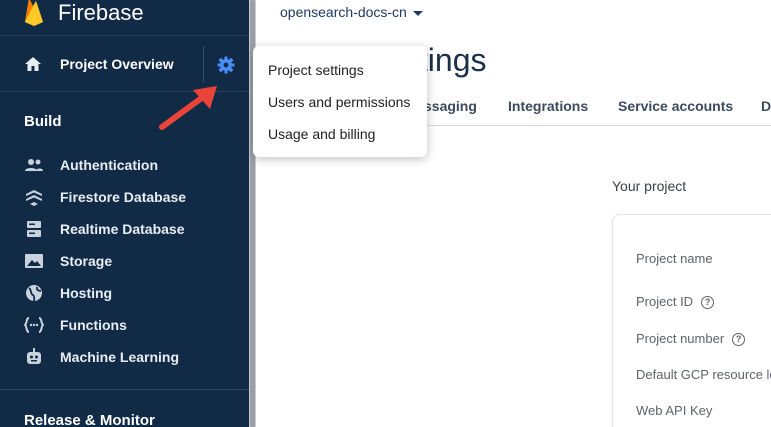 This screenshot has height=427, width=771. I want to click on caret-down-icon, so click(417, 13).